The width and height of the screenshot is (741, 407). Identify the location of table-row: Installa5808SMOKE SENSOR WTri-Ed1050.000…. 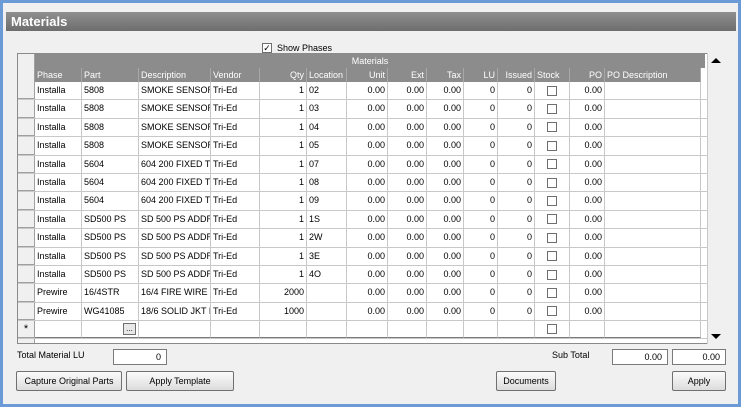
(363, 146).